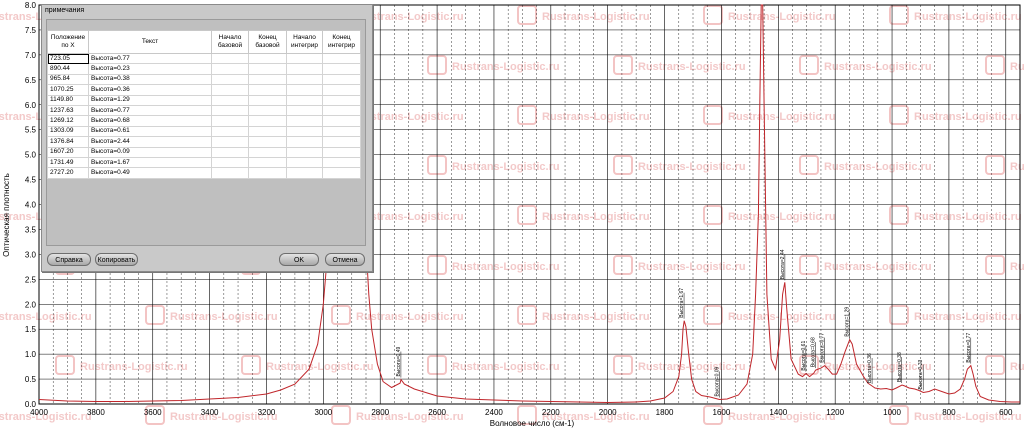 The width and height of the screenshot is (1024, 429). I want to click on table-row: 890.44 Высота=0.23, so click(204, 69).